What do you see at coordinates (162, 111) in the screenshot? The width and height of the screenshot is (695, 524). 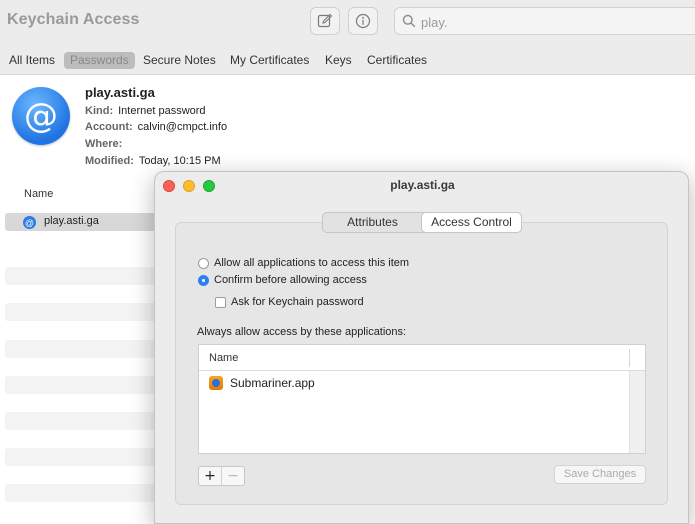 I see `kind-value: Internet password` at bounding box center [162, 111].